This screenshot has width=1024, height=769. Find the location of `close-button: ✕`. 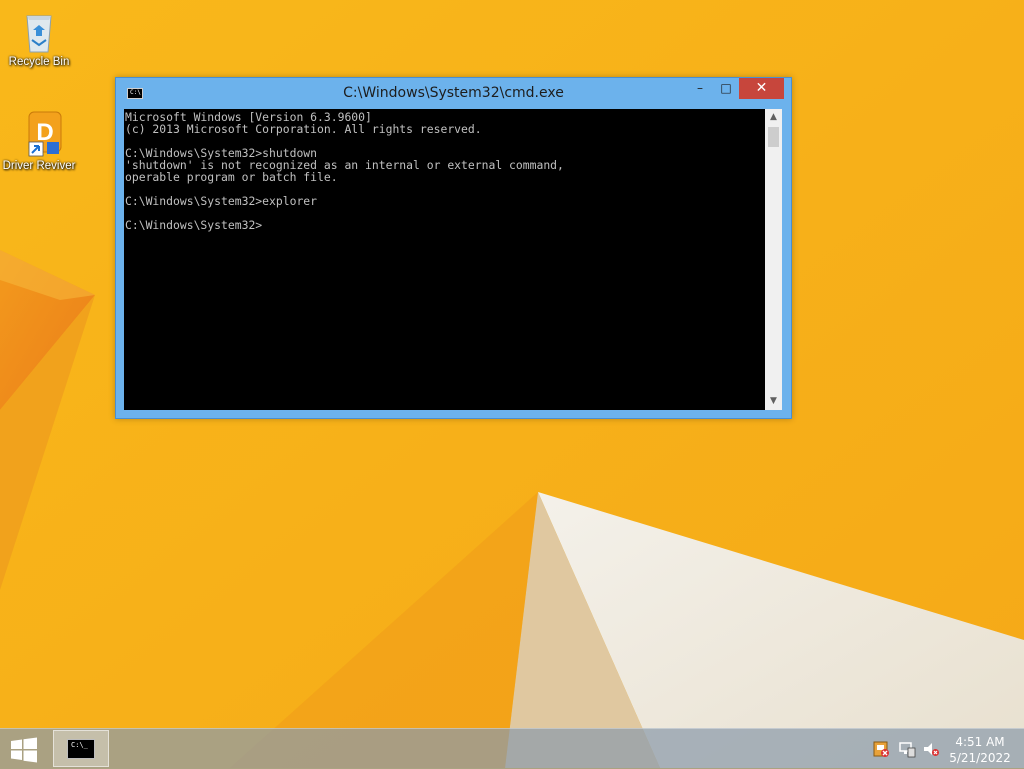

close-button: ✕ is located at coordinates (761, 88).